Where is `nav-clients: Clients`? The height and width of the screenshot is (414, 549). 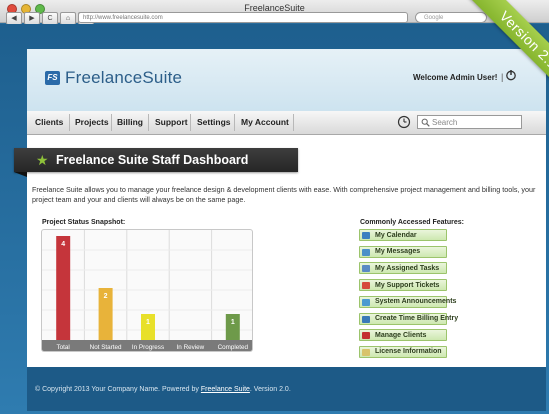
nav-clients: Clients is located at coordinates (49, 122).